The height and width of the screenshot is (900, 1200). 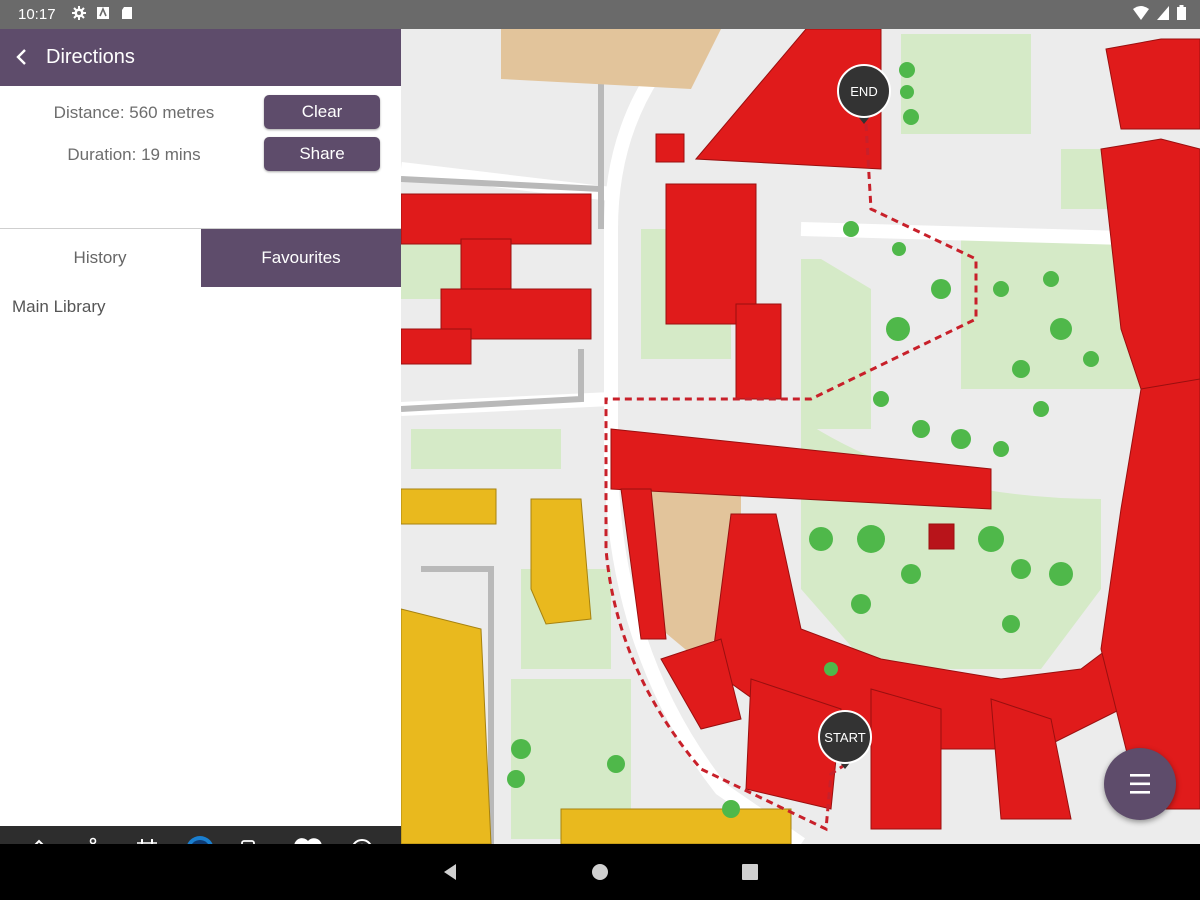 What do you see at coordinates (59, 307) in the screenshot?
I see `history-item: Main Library` at bounding box center [59, 307].